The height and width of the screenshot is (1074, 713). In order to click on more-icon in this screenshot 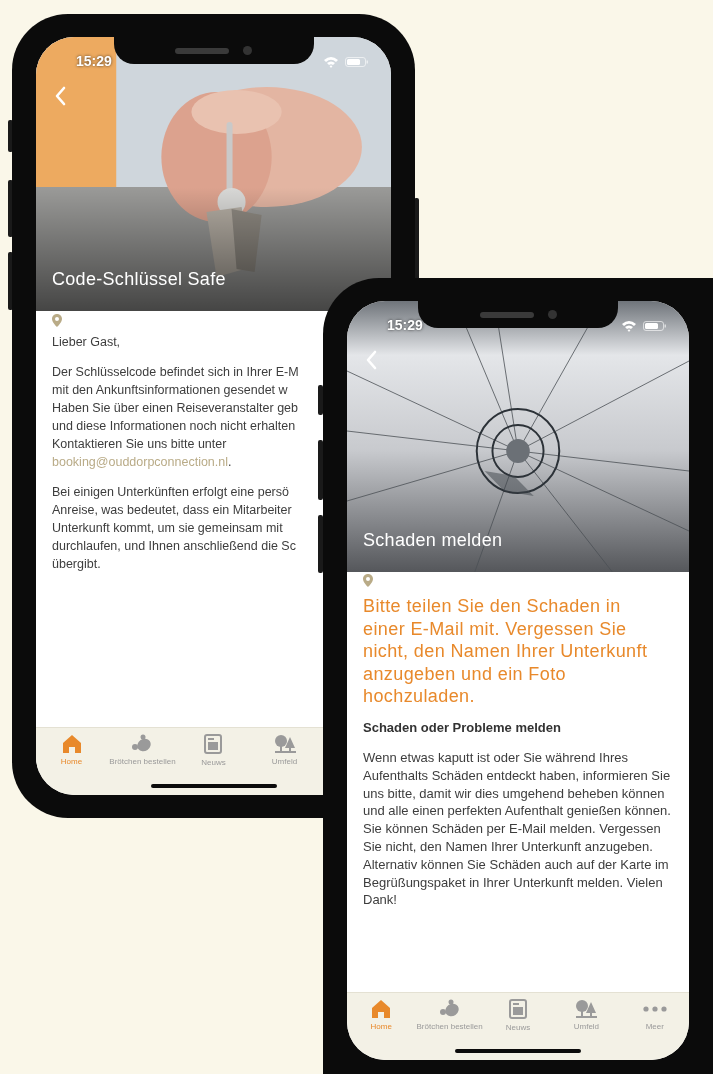, I will do `click(654, 1009)`.